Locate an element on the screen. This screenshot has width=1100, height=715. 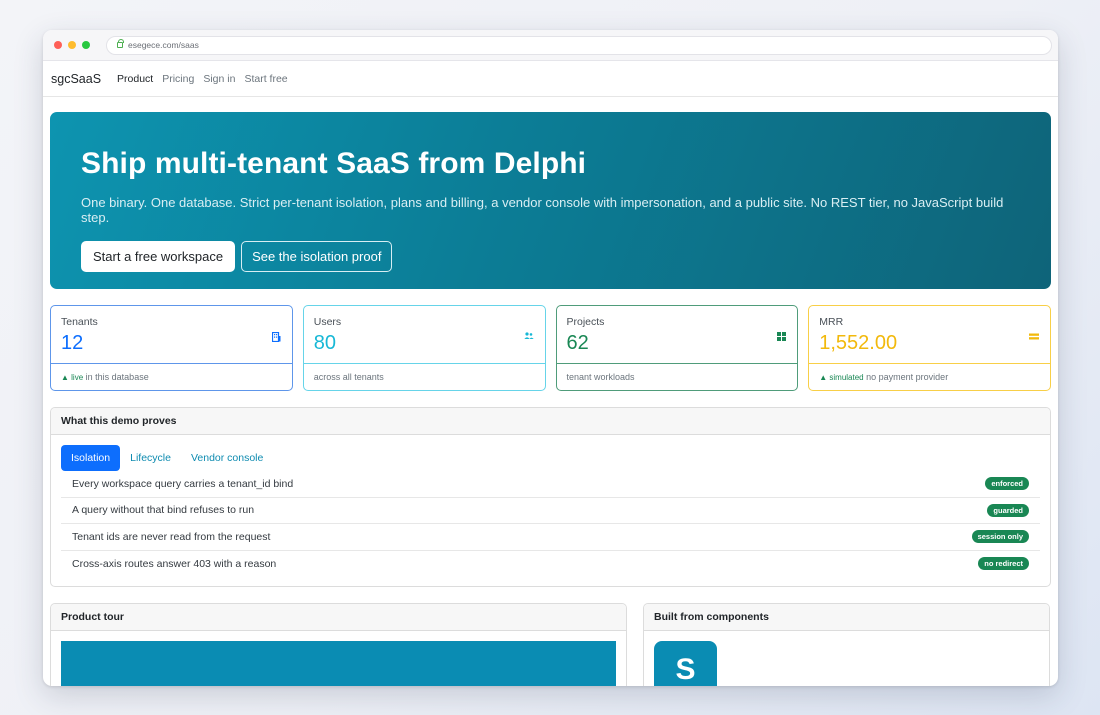
tab-isolation: Isolation is located at coordinates (91, 458).